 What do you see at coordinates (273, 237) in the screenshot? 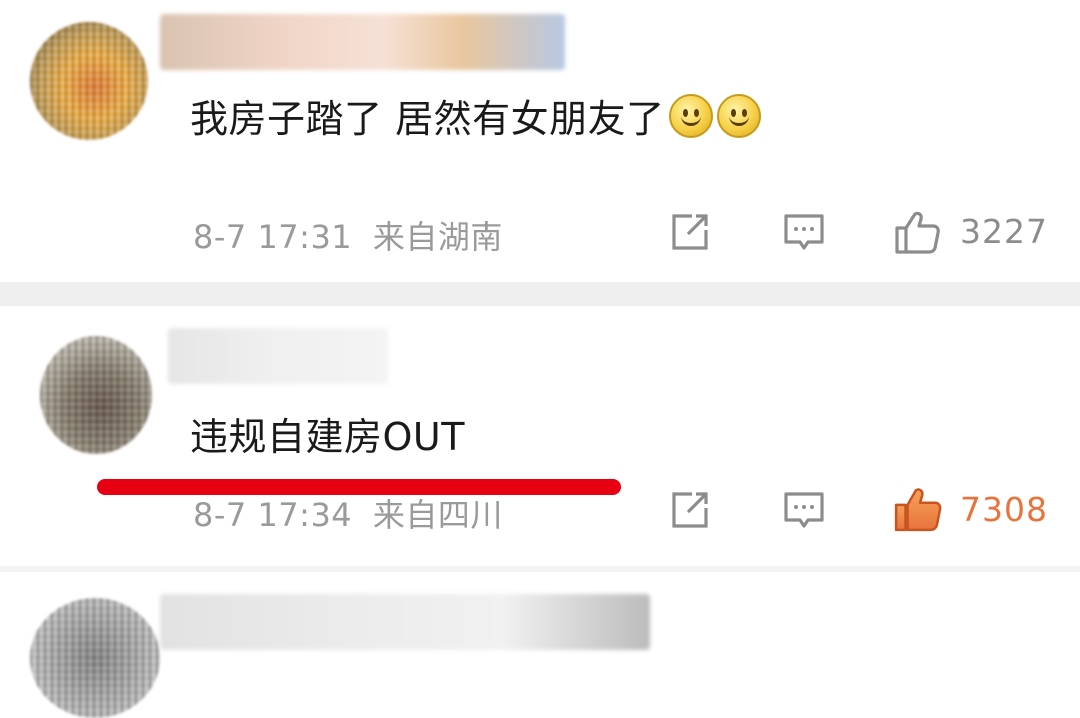
I see `timestamp: 8-7 17:31` at bounding box center [273, 237].